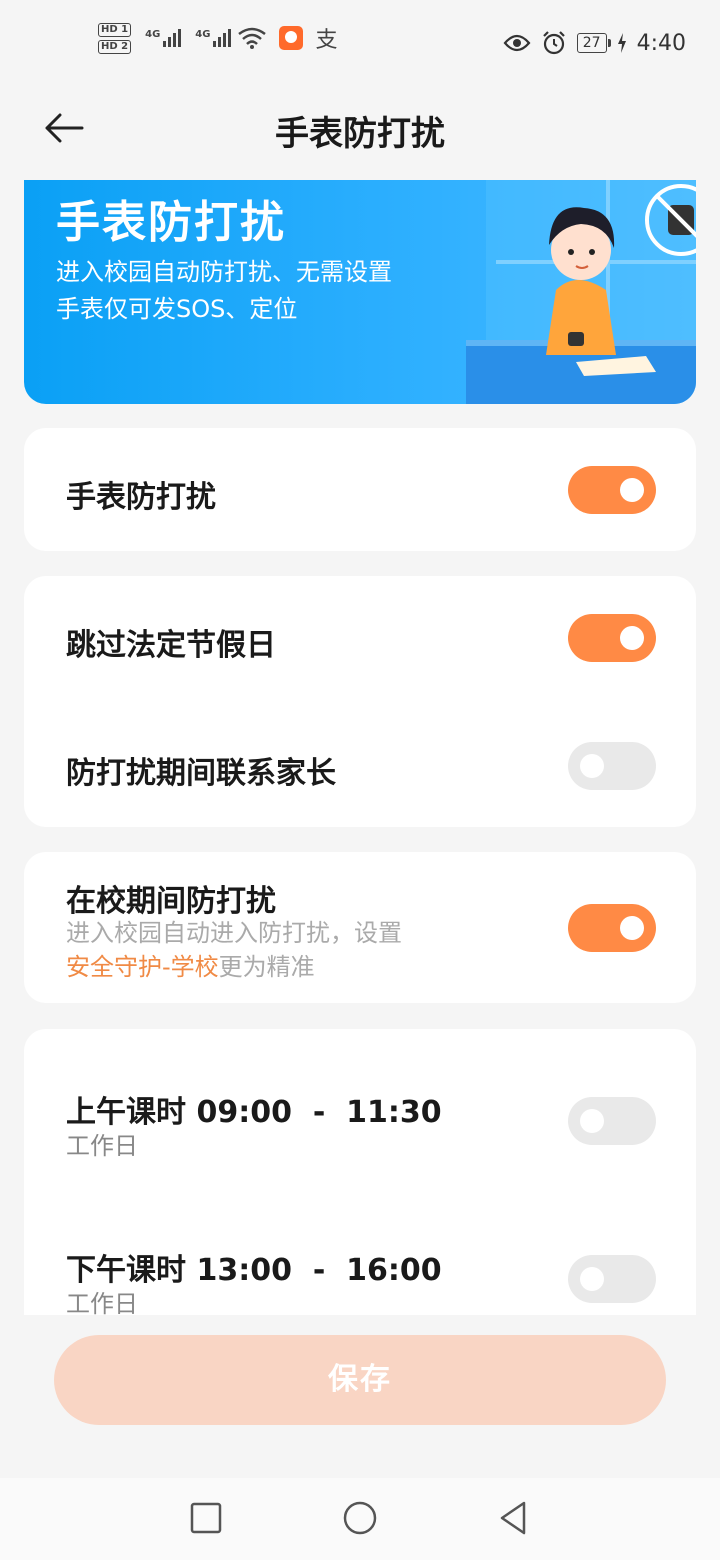  I want to click on signal-2-icon: 4G, so click(213, 38).